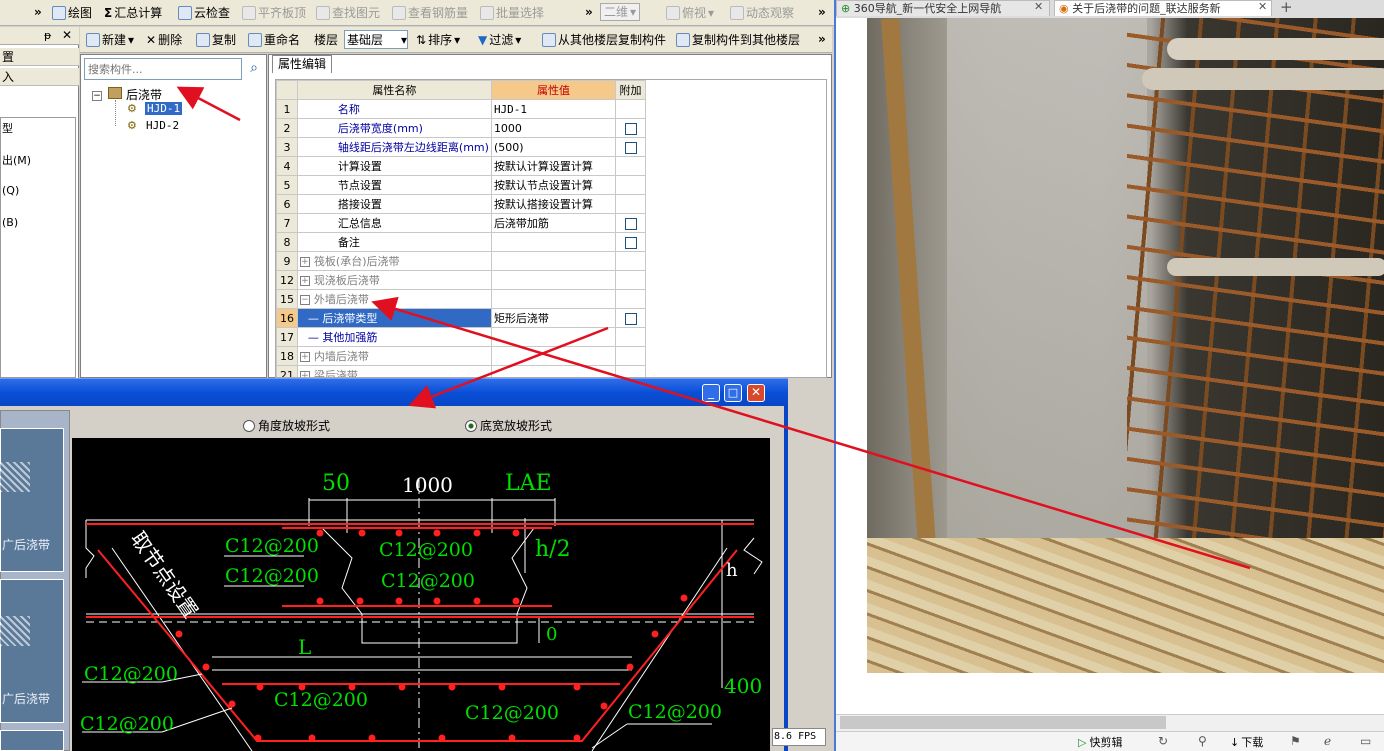  What do you see at coordinates (394, 128) in the screenshot?
I see `property-name: 后浇带宽度(mm)` at bounding box center [394, 128].